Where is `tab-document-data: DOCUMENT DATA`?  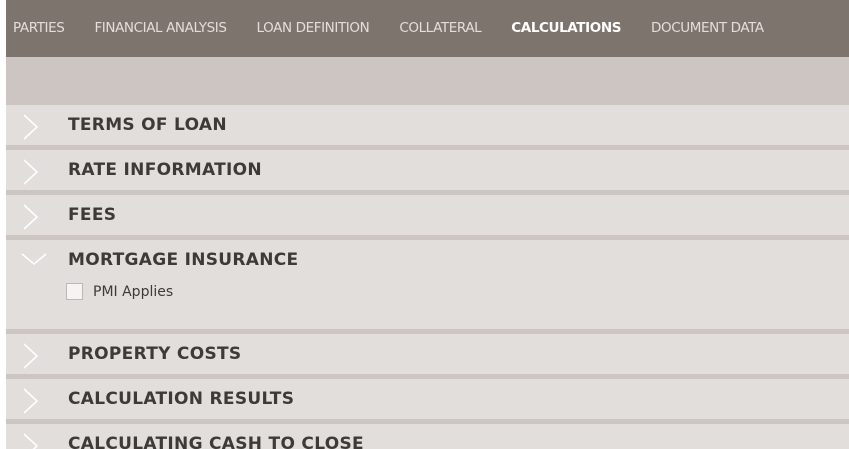 tab-document-data: DOCUMENT DATA is located at coordinates (707, 28).